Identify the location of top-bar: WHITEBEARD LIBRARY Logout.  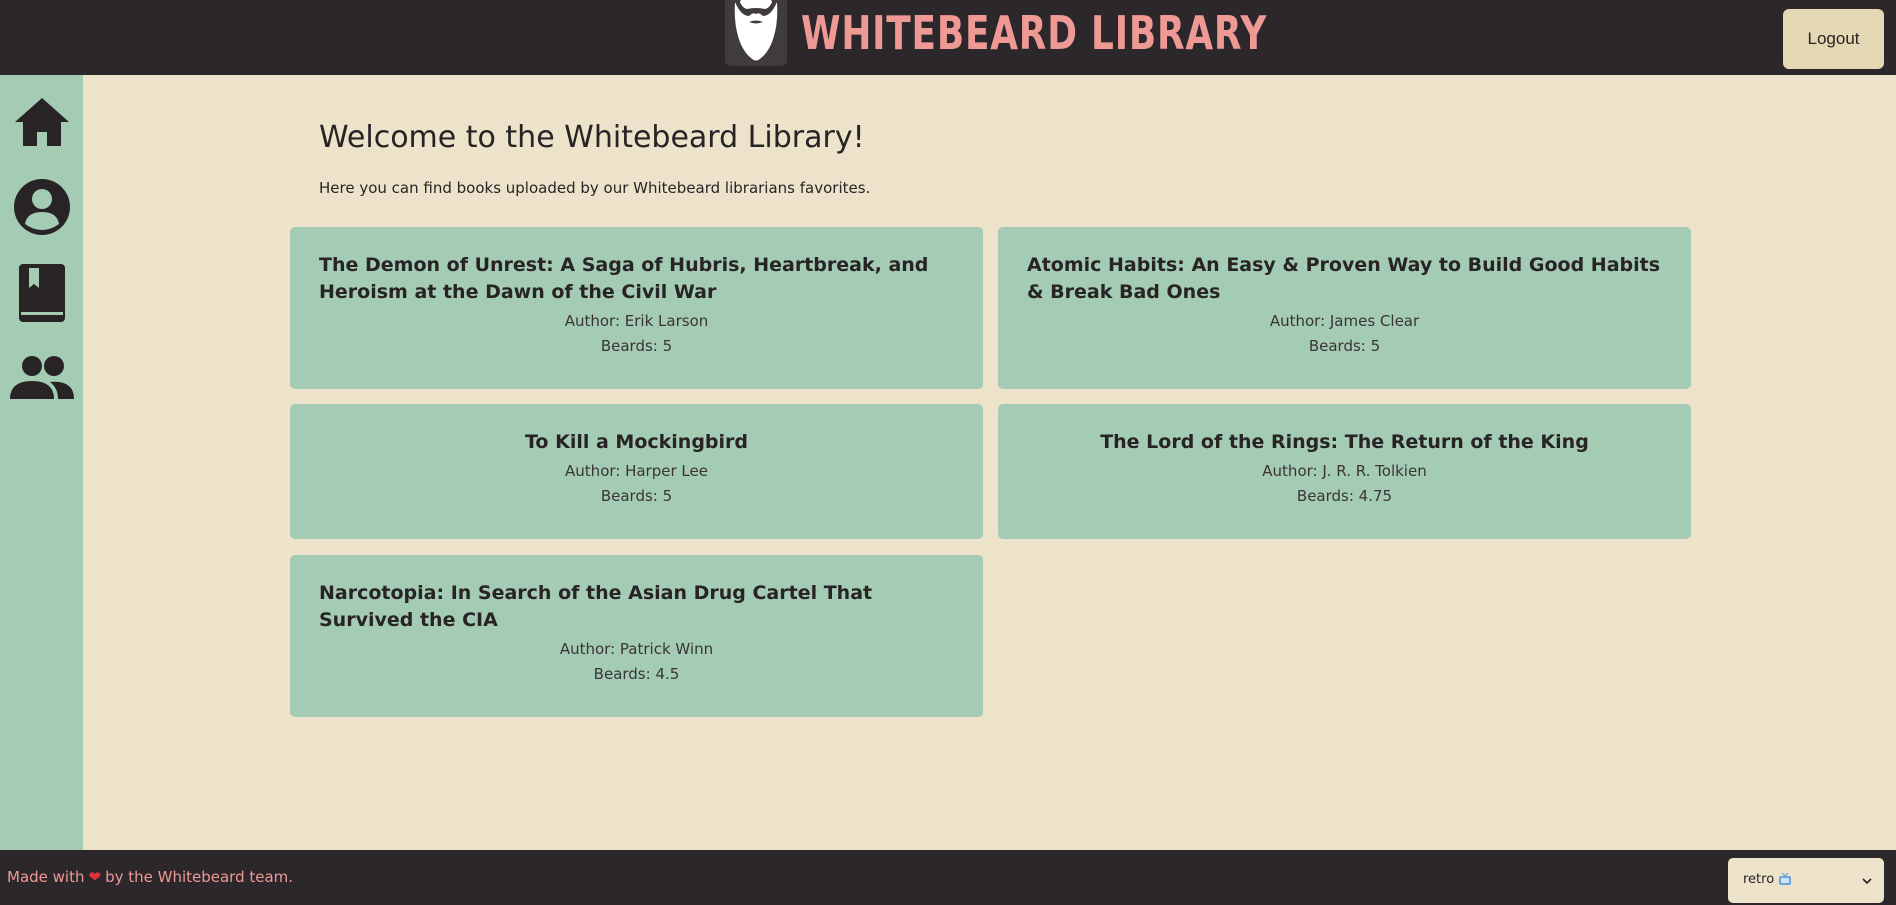
(948, 37).